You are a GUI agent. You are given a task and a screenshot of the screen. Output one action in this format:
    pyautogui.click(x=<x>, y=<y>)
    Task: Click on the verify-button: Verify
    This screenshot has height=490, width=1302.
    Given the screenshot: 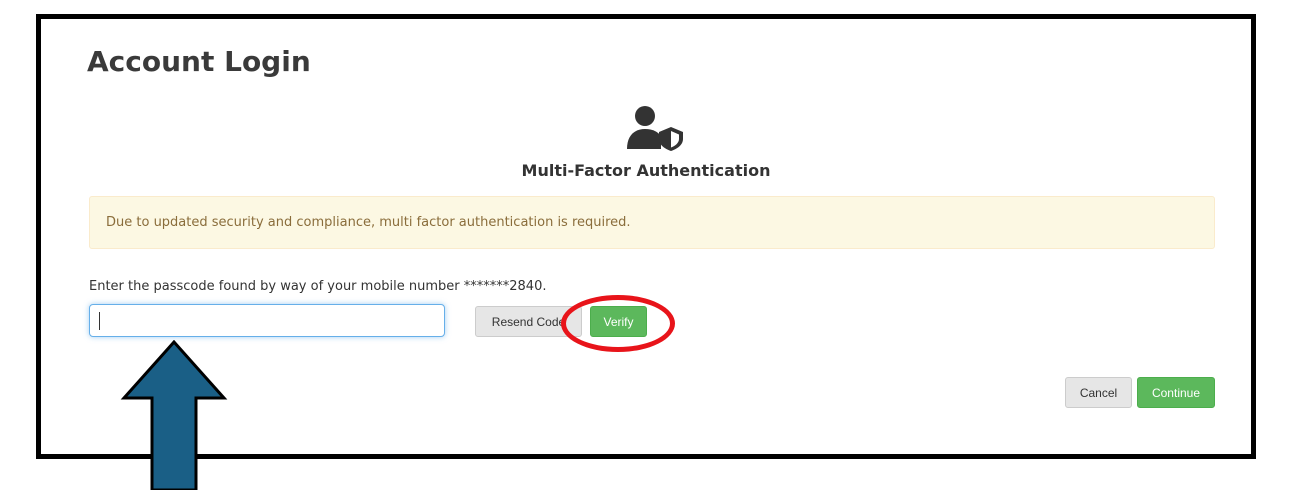 What is the action you would take?
    pyautogui.click(x=618, y=321)
    